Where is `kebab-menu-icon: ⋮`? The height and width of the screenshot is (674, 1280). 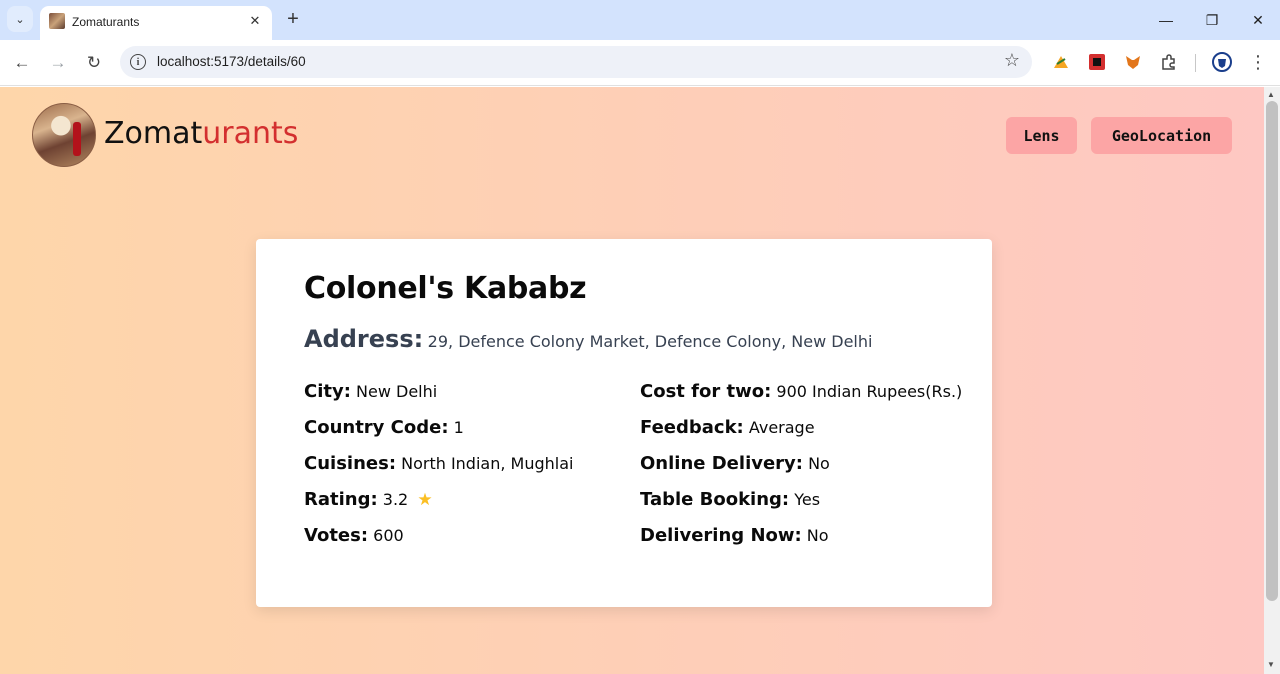
kebab-menu-icon: ⋮ is located at coordinates (1258, 62).